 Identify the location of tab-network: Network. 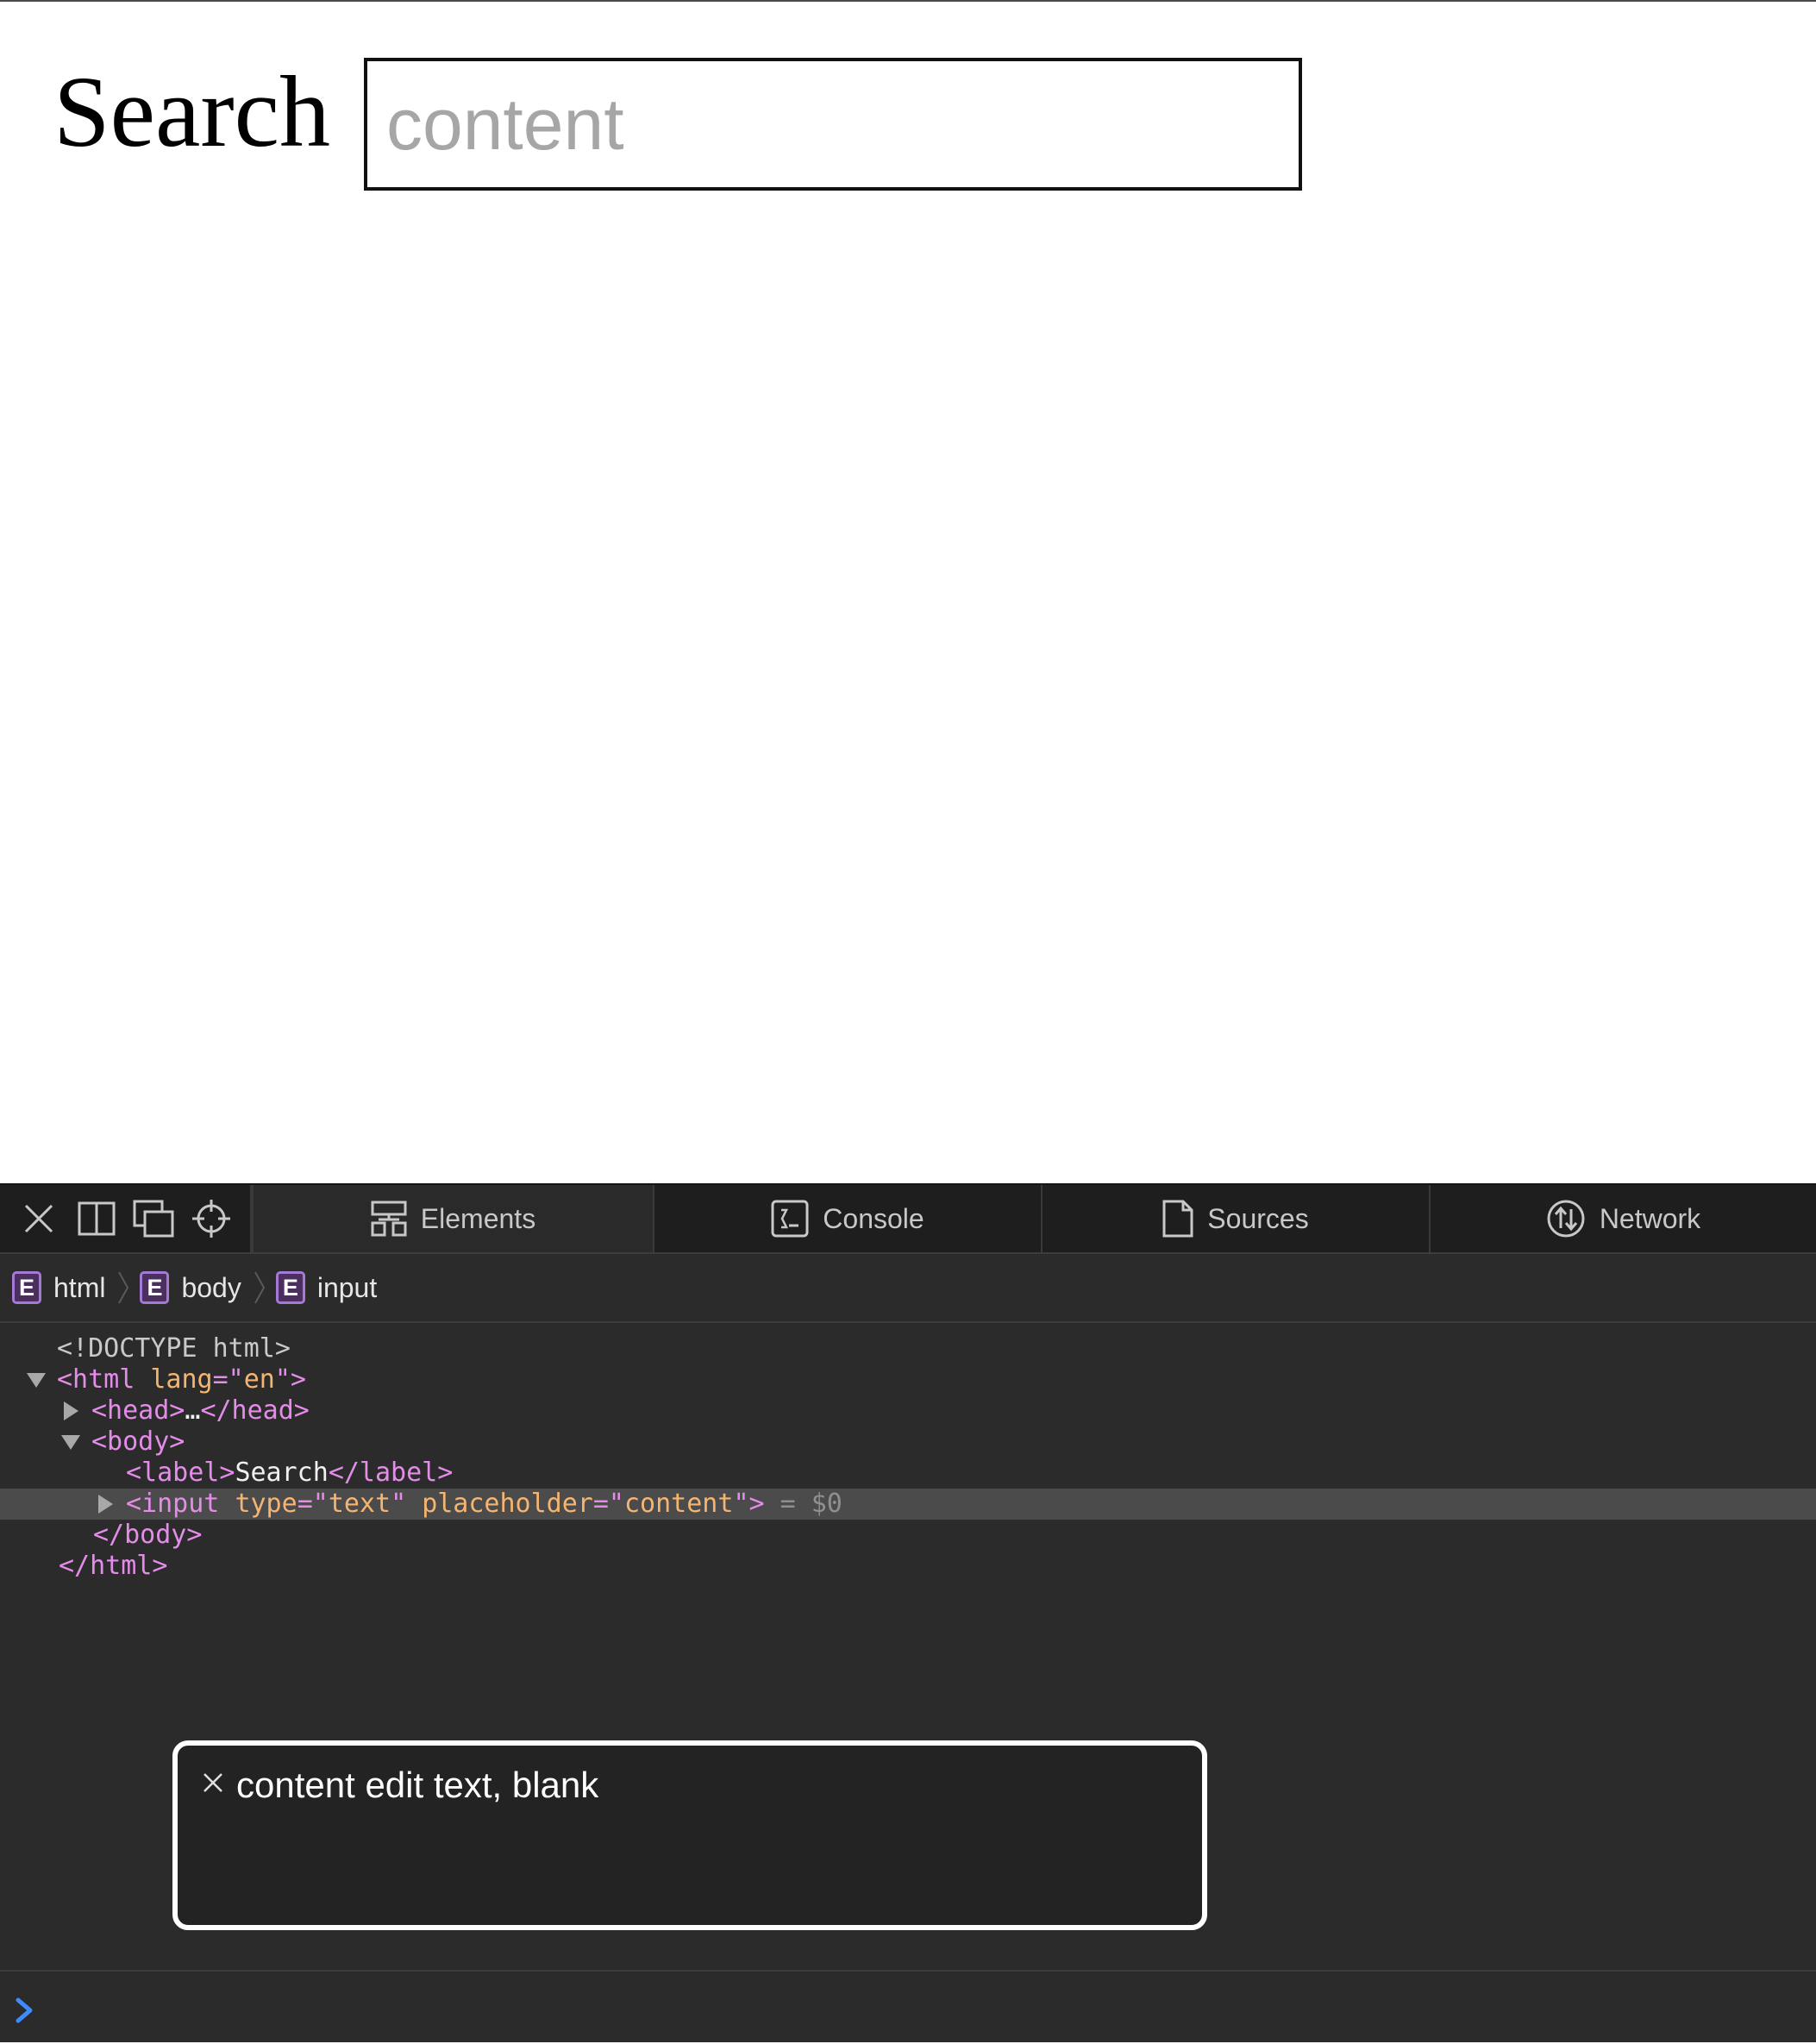
(1622, 1218).